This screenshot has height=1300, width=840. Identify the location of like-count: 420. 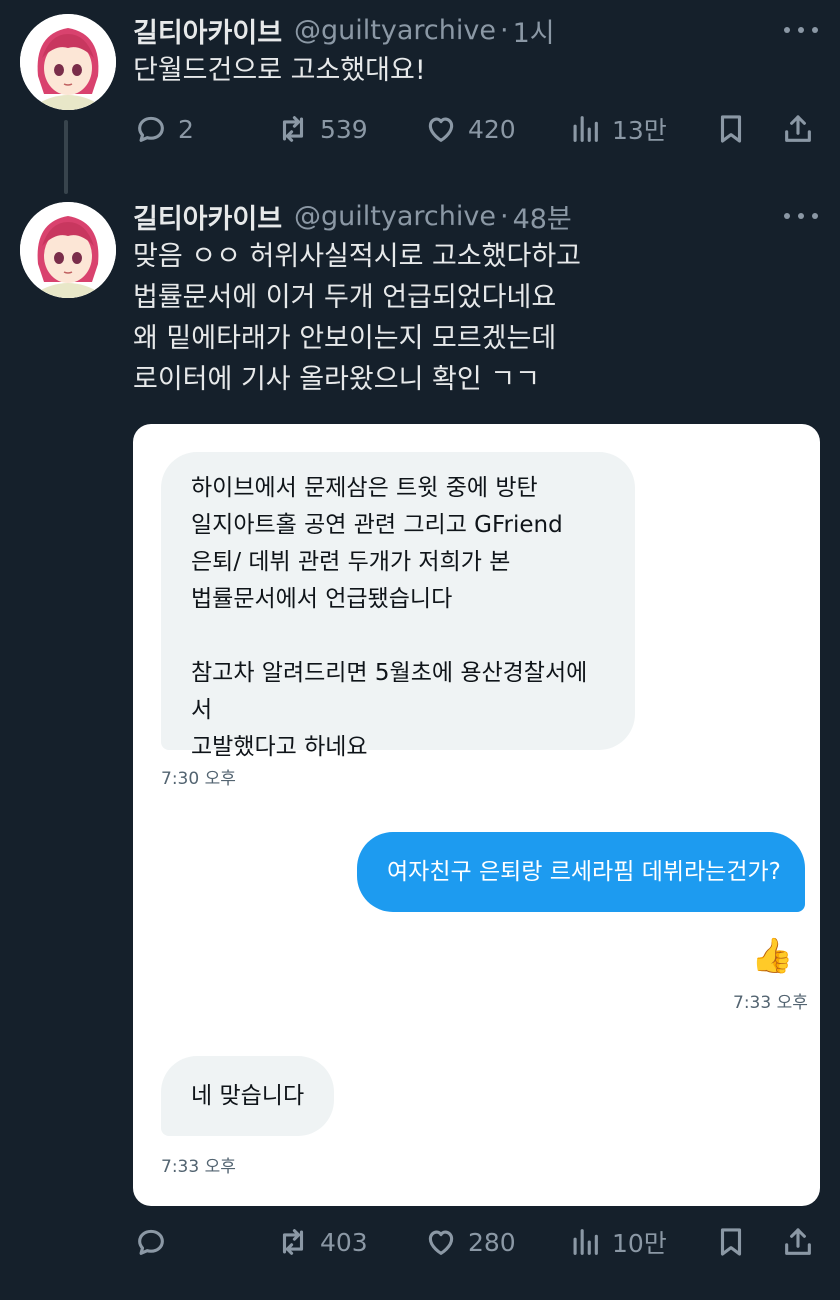
(492, 129).